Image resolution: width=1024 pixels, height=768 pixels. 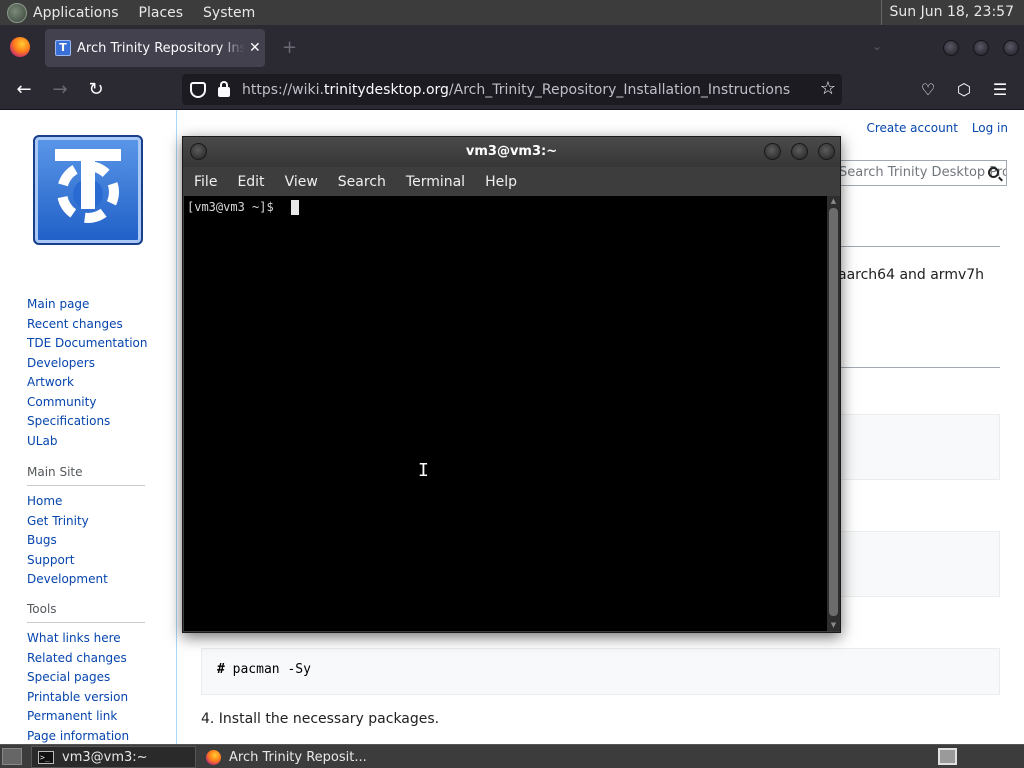 I want to click on system-menu: System, so click(x=229, y=13).